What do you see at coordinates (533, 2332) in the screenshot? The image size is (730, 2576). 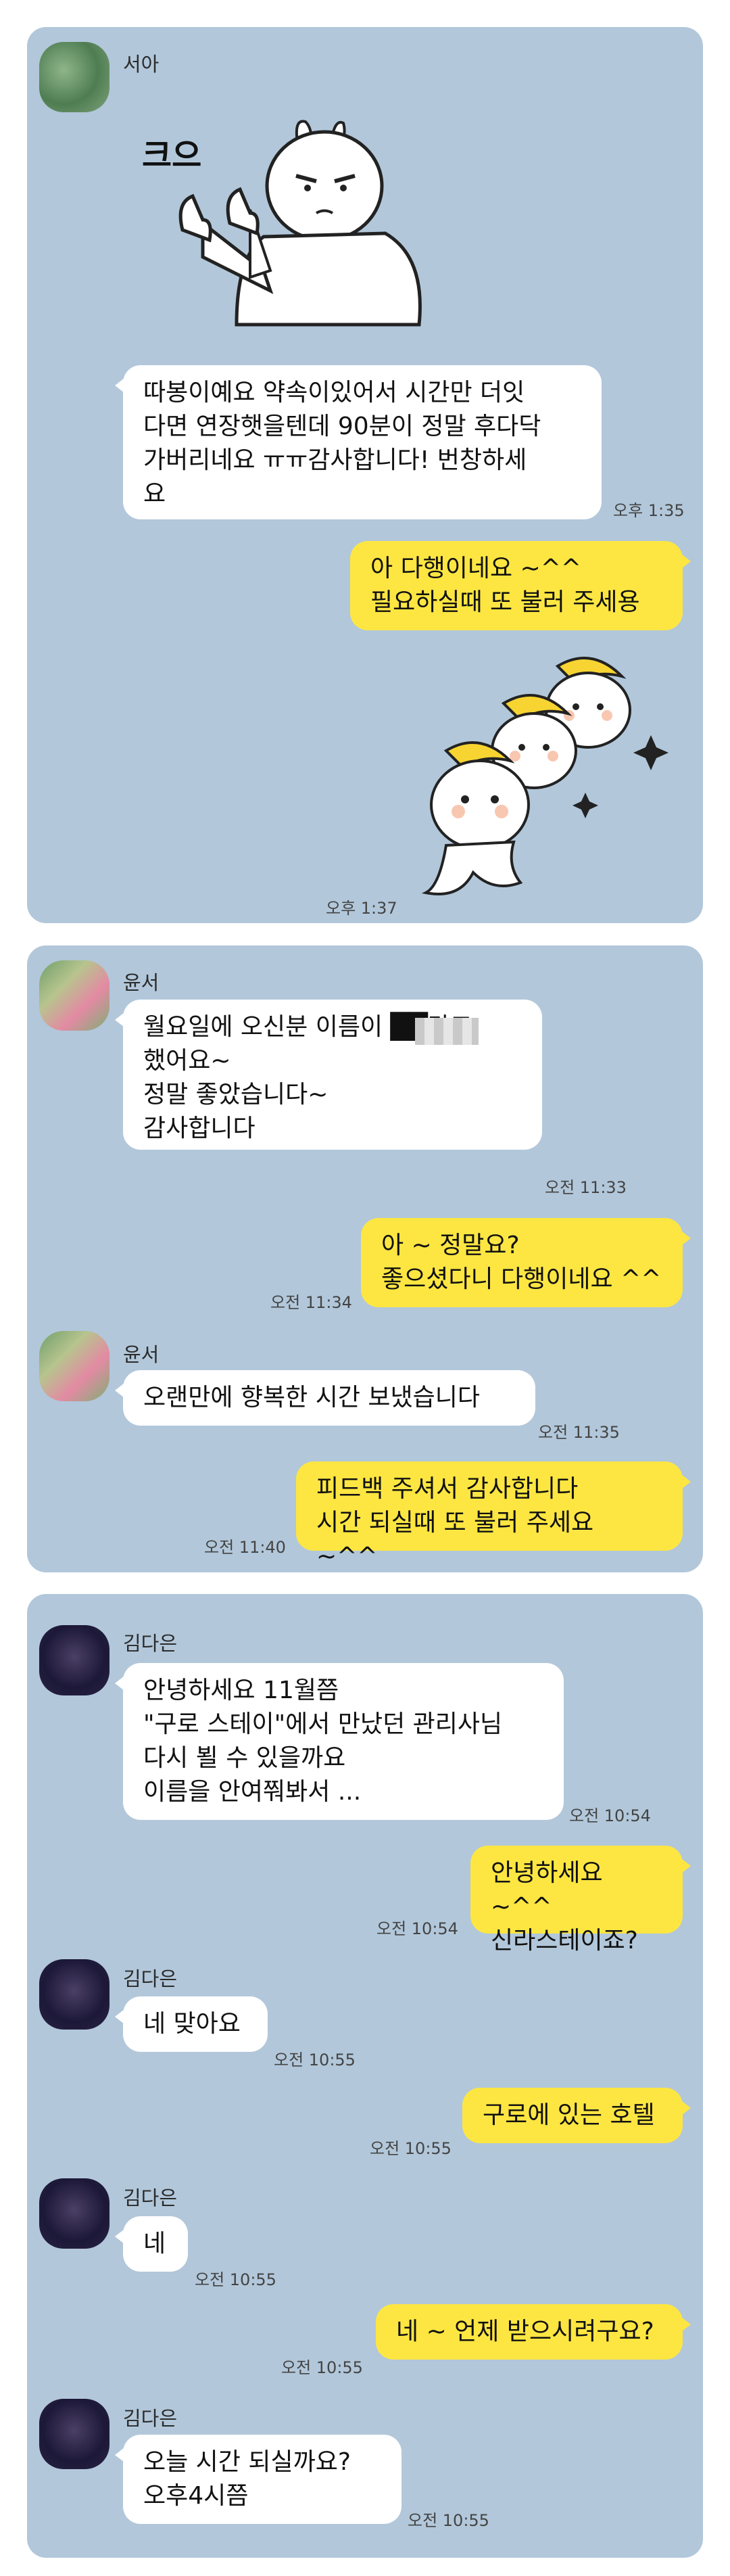 I see `my-message-bubble: 네 ~ 언제 받으시려구요?` at bounding box center [533, 2332].